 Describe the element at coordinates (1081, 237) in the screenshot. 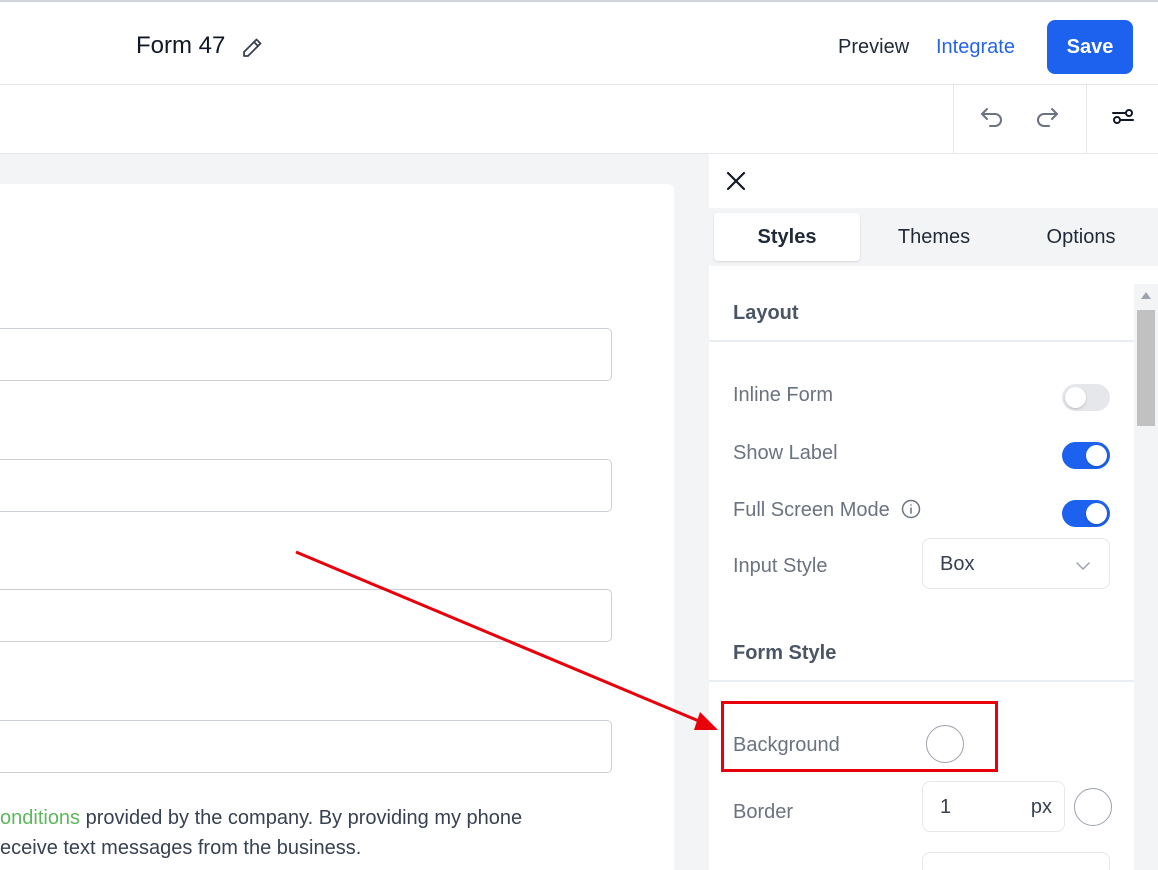

I see `tab-options: Options` at that location.